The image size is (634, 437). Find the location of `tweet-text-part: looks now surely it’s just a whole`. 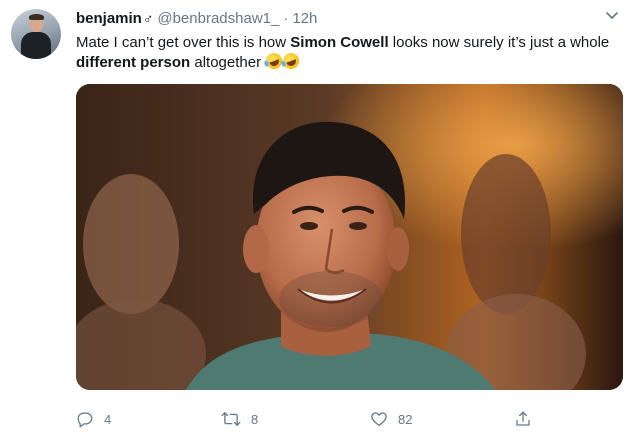

tweet-text-part: looks now surely it’s just a whole is located at coordinates (499, 42).